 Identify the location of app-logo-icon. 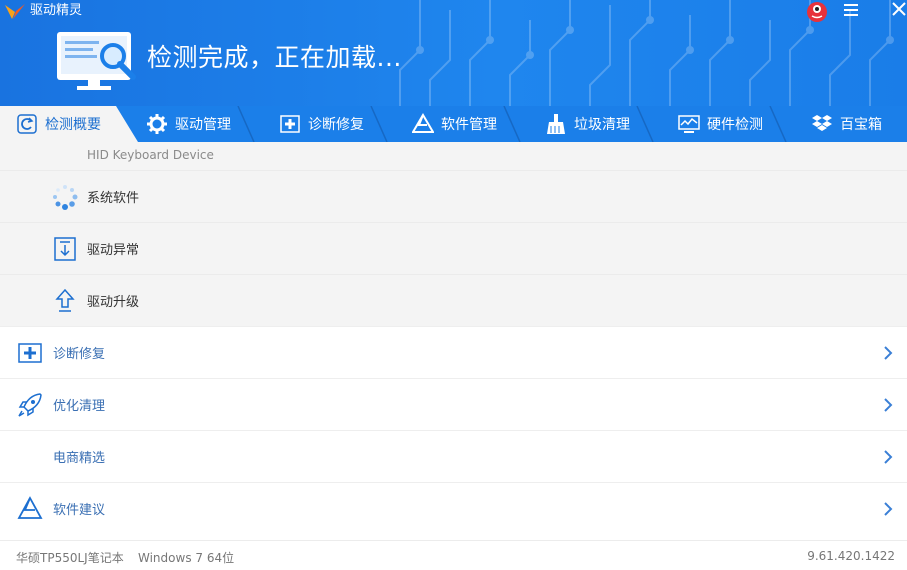
(15, 11).